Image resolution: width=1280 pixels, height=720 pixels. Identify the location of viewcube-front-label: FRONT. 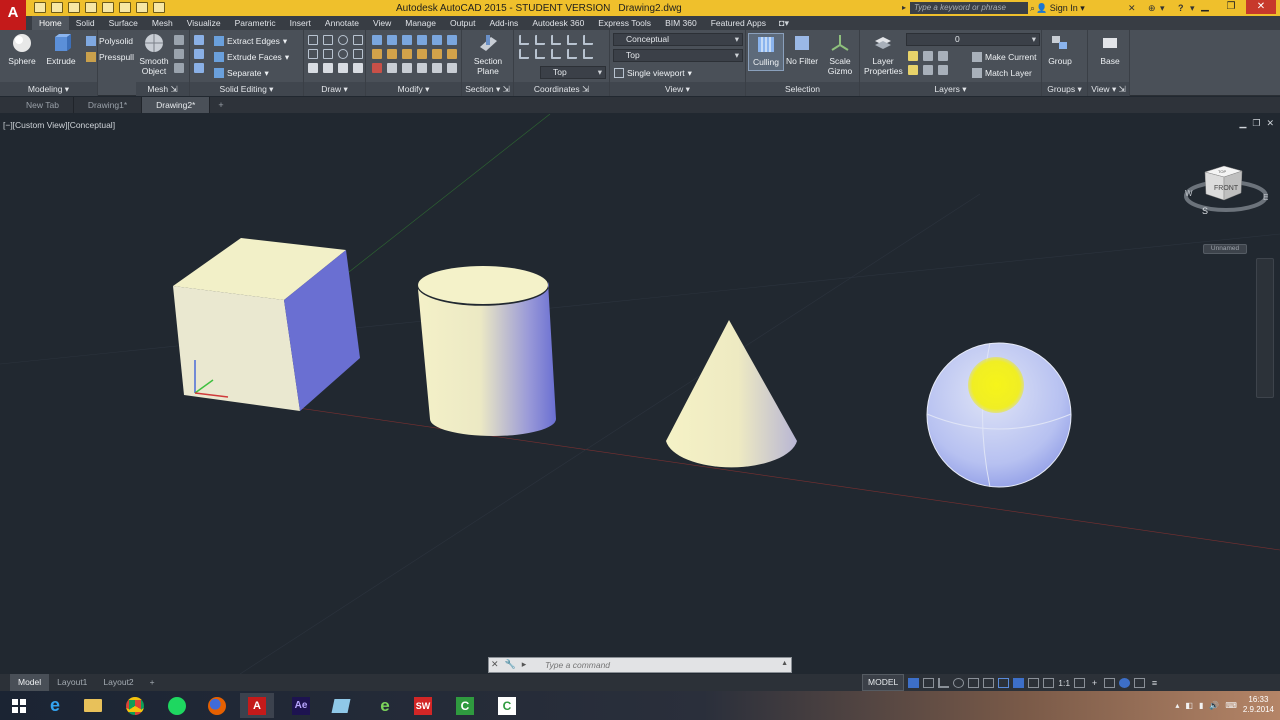
(1226, 188).